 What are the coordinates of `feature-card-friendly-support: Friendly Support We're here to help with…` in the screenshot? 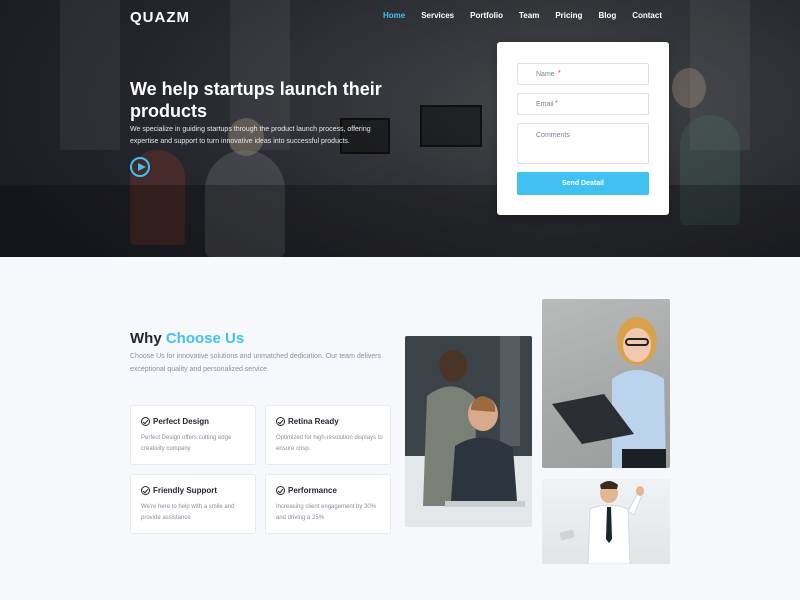 It's located at (193, 504).